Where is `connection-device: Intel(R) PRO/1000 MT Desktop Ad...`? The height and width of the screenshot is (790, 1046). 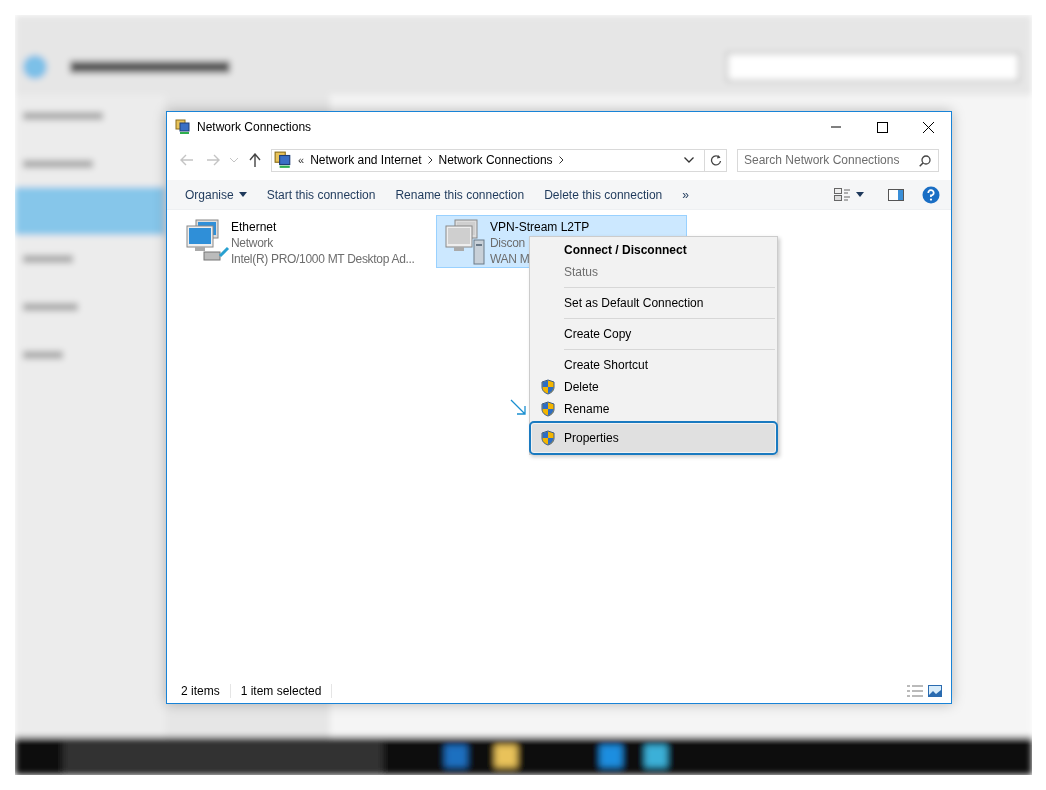 connection-device: Intel(R) PRO/1000 MT Desktop Ad... is located at coordinates (323, 259).